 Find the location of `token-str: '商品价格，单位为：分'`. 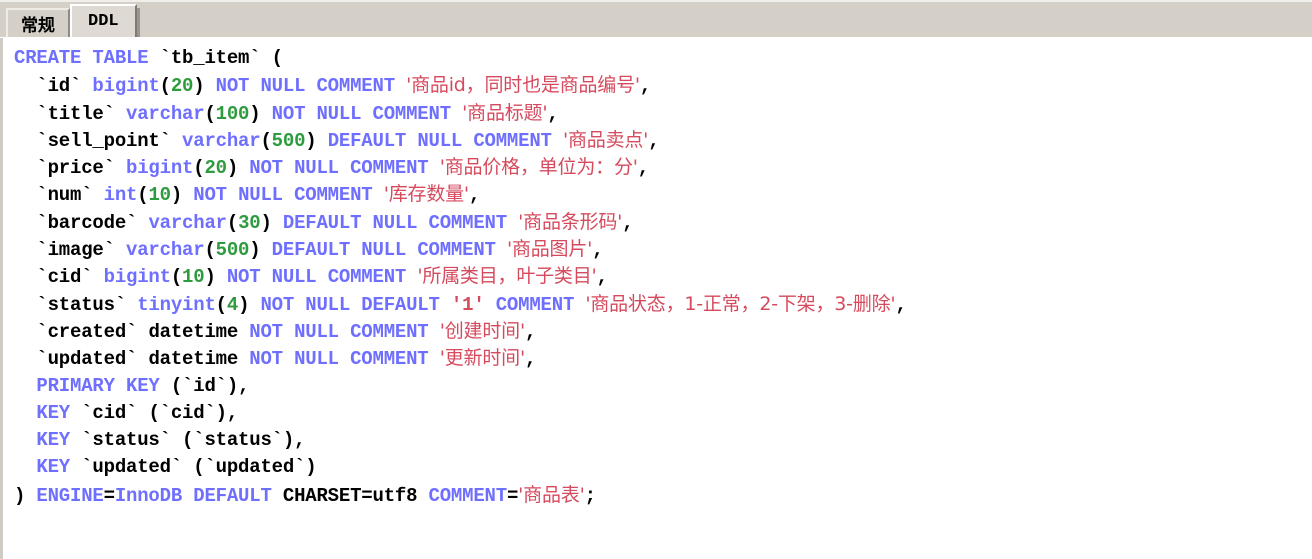

token-str: '商品价格，单位为：分' is located at coordinates (538, 167).